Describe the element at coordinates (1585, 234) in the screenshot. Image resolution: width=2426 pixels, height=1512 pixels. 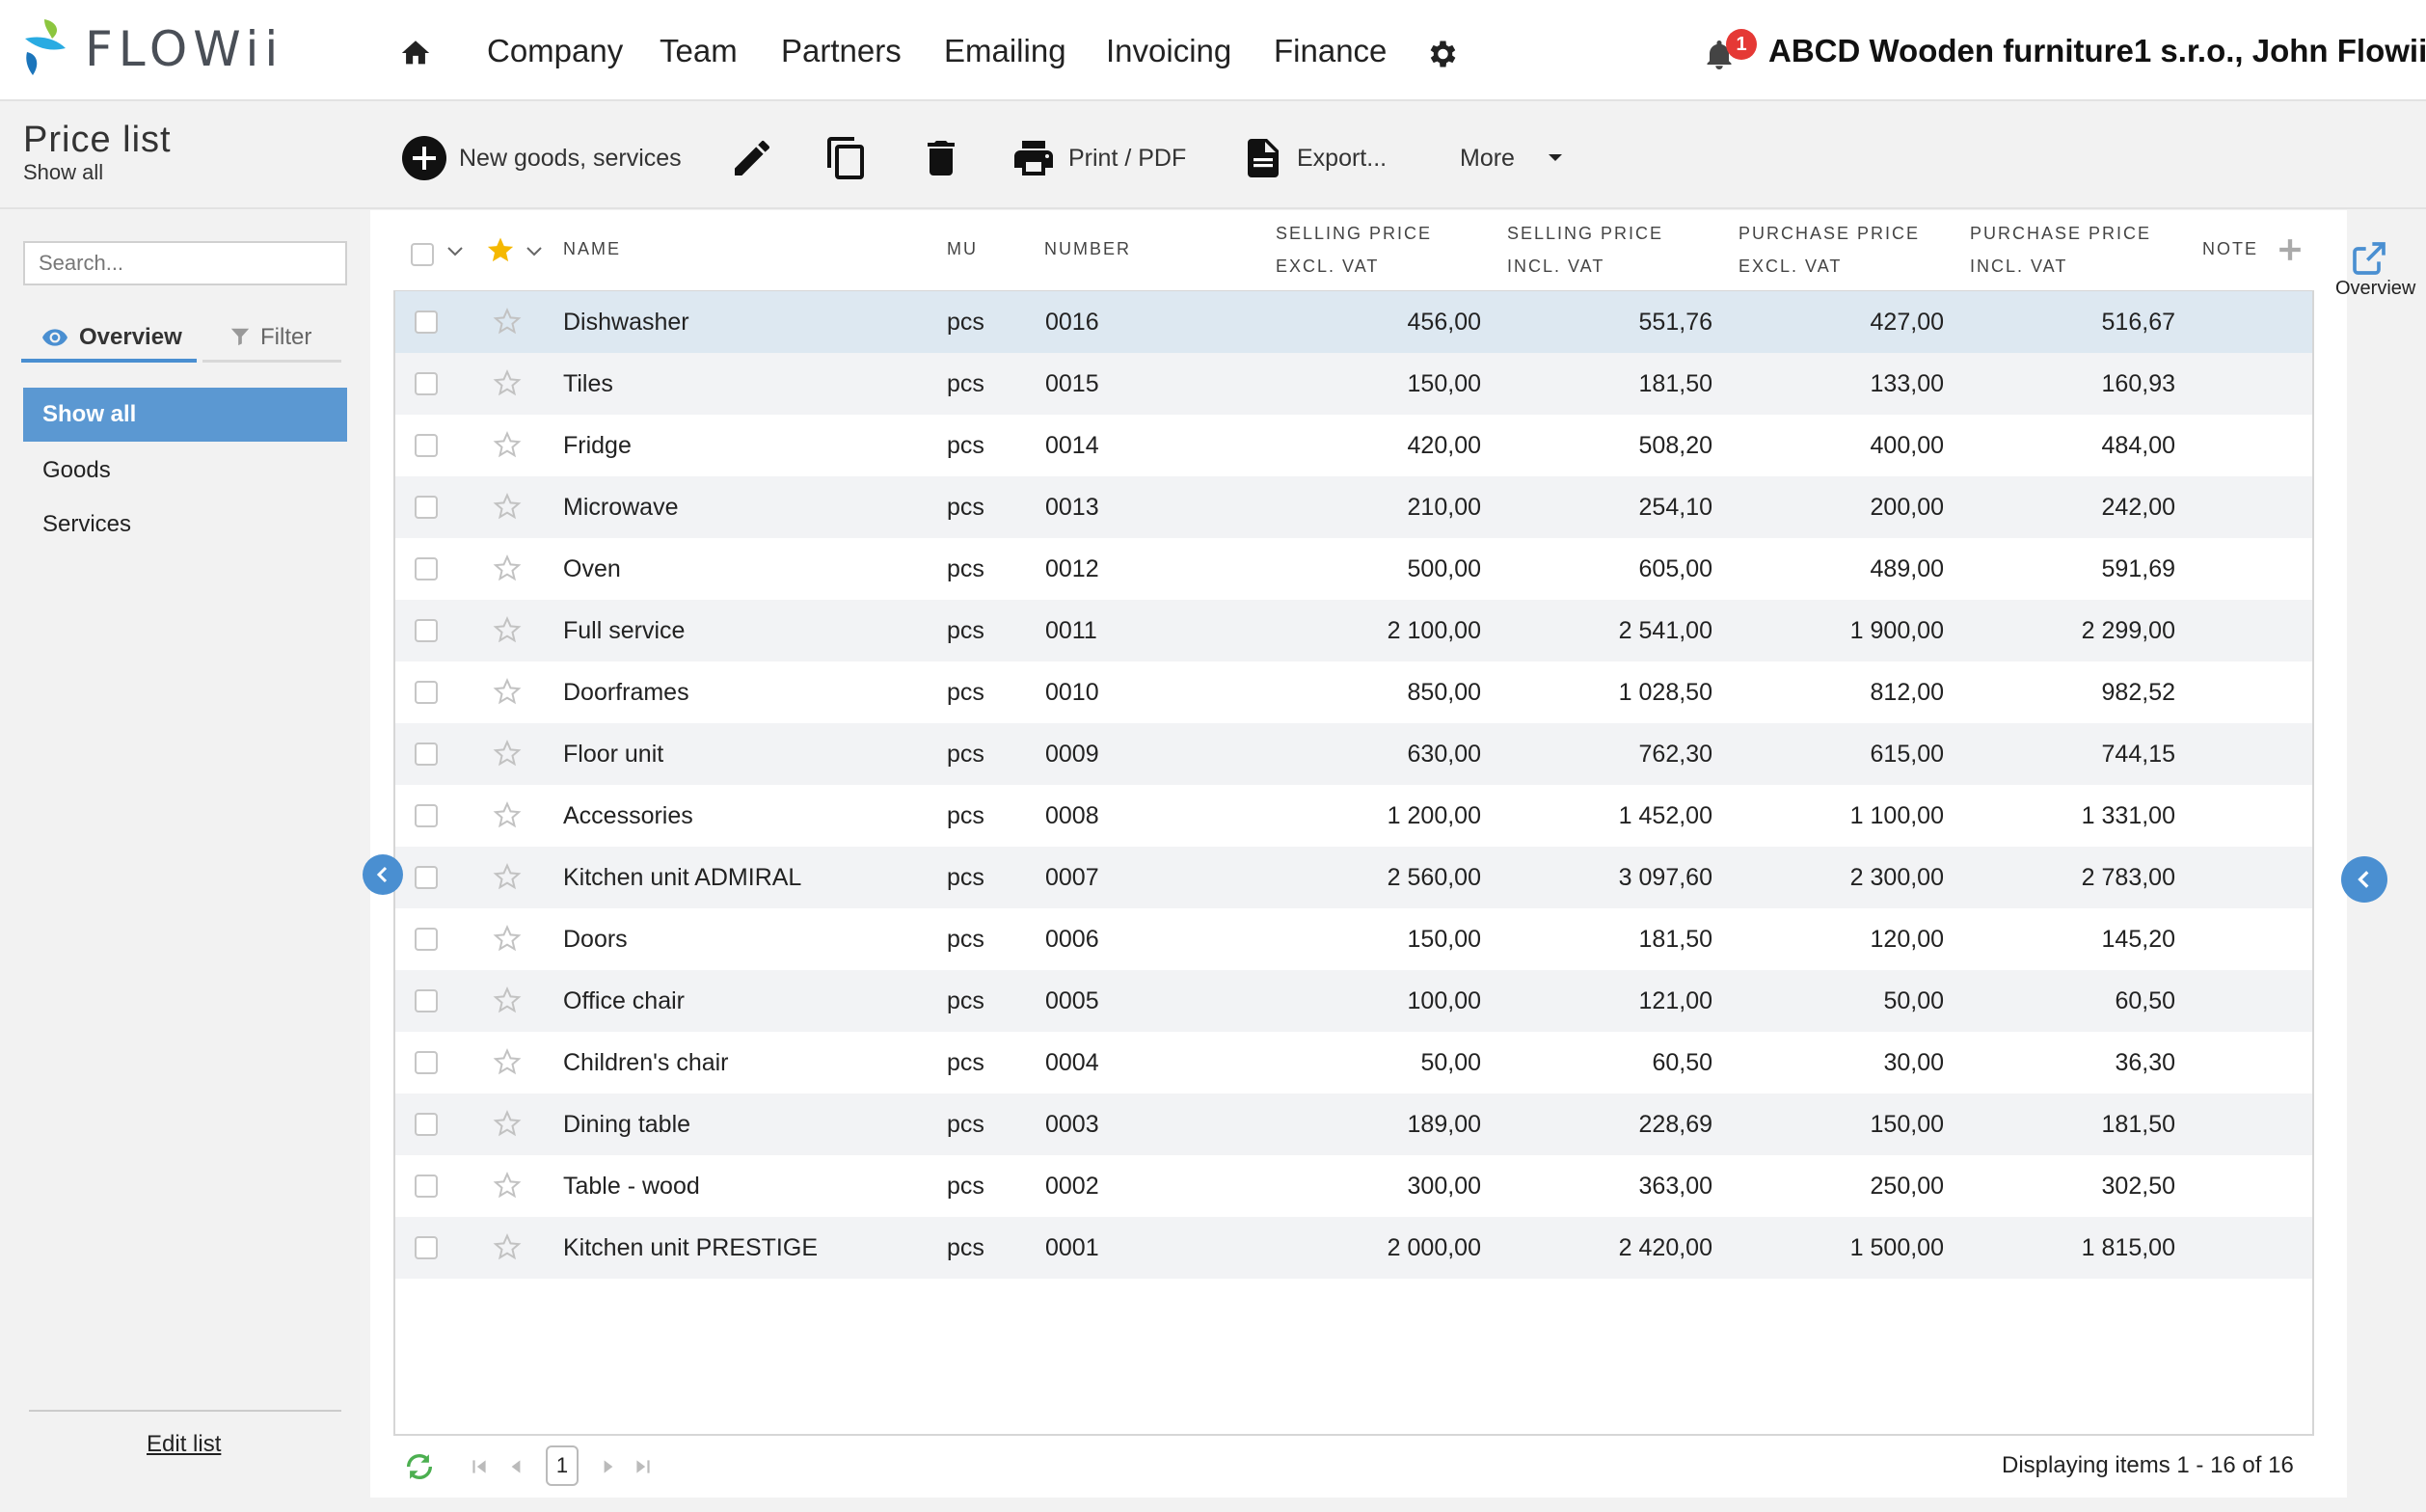
I see `column-header-selling-price-incl: SELLING PRICE` at that location.